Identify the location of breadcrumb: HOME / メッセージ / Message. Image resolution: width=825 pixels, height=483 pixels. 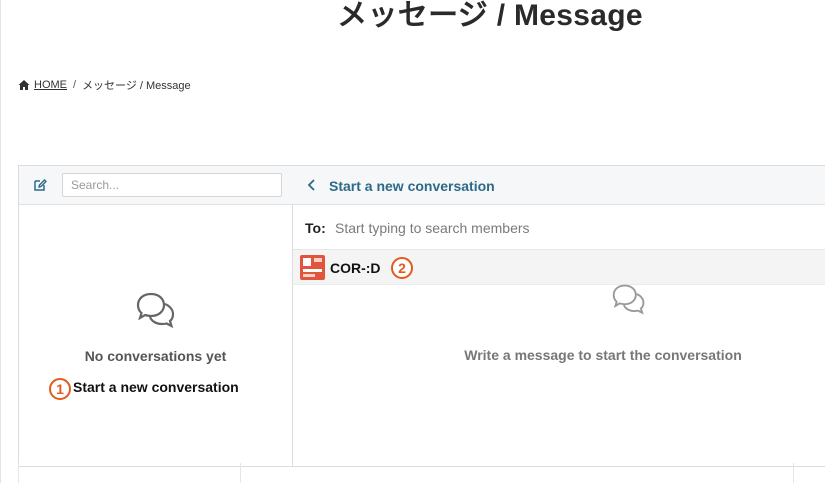
(104, 85).